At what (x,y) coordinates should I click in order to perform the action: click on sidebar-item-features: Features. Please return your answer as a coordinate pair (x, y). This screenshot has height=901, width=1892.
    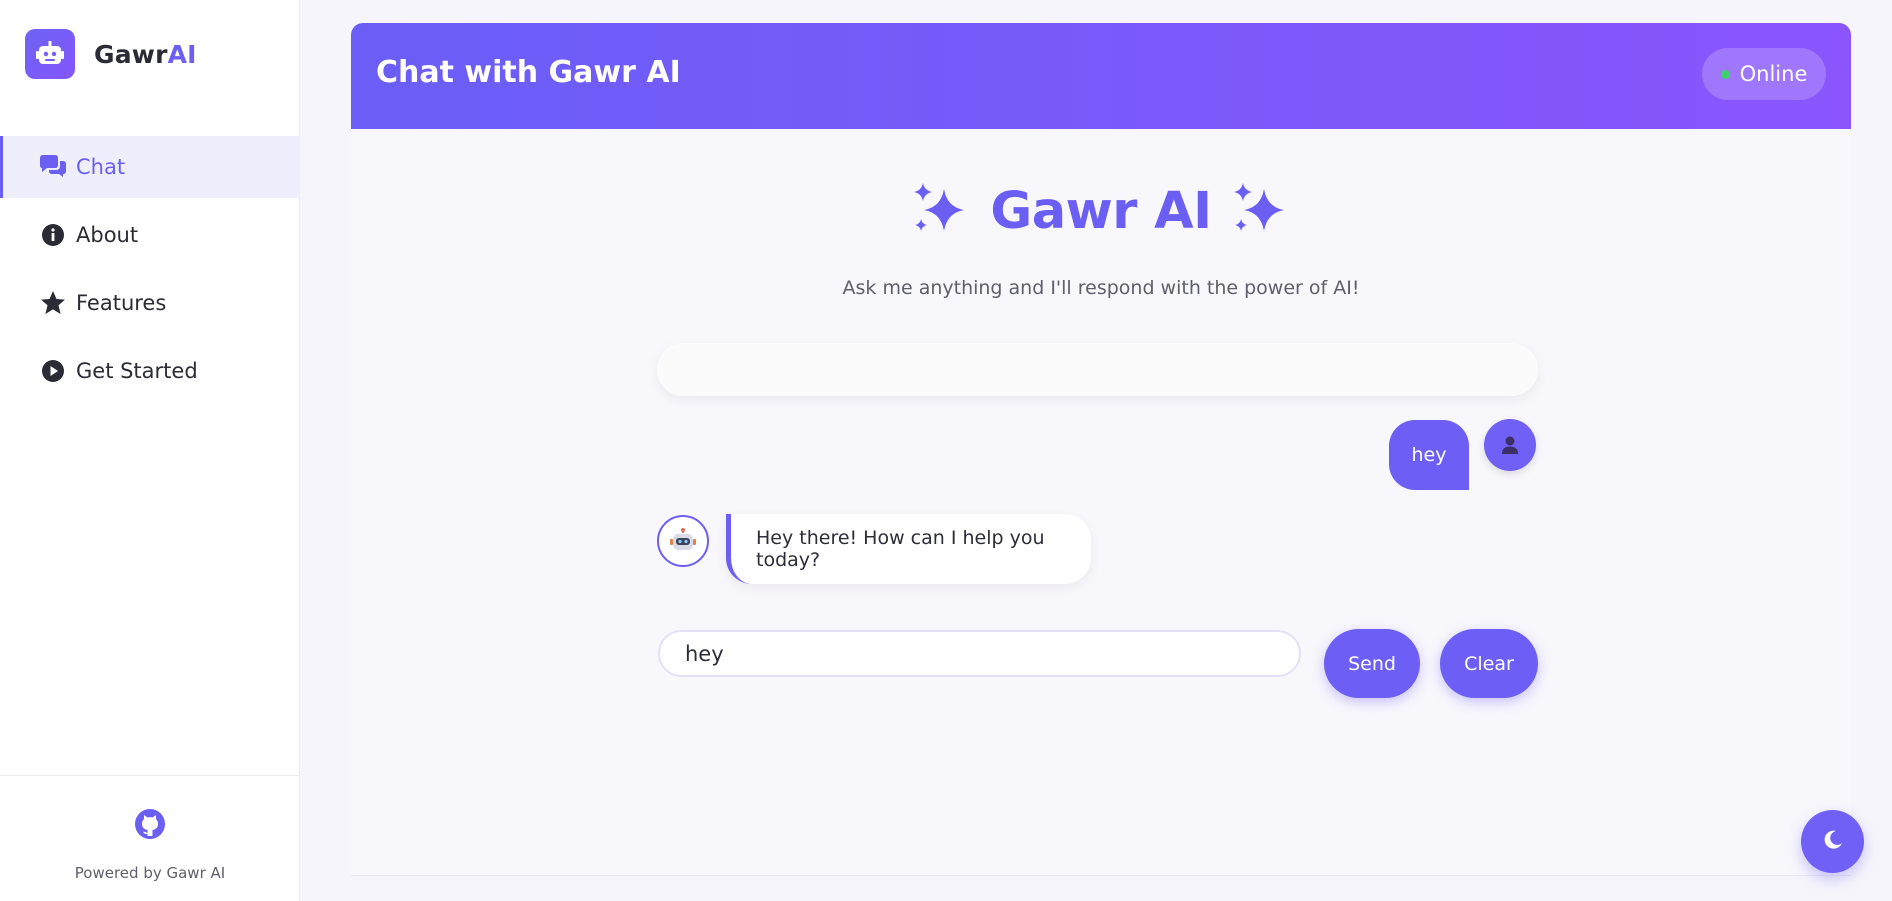
    Looking at the image, I should click on (150, 303).